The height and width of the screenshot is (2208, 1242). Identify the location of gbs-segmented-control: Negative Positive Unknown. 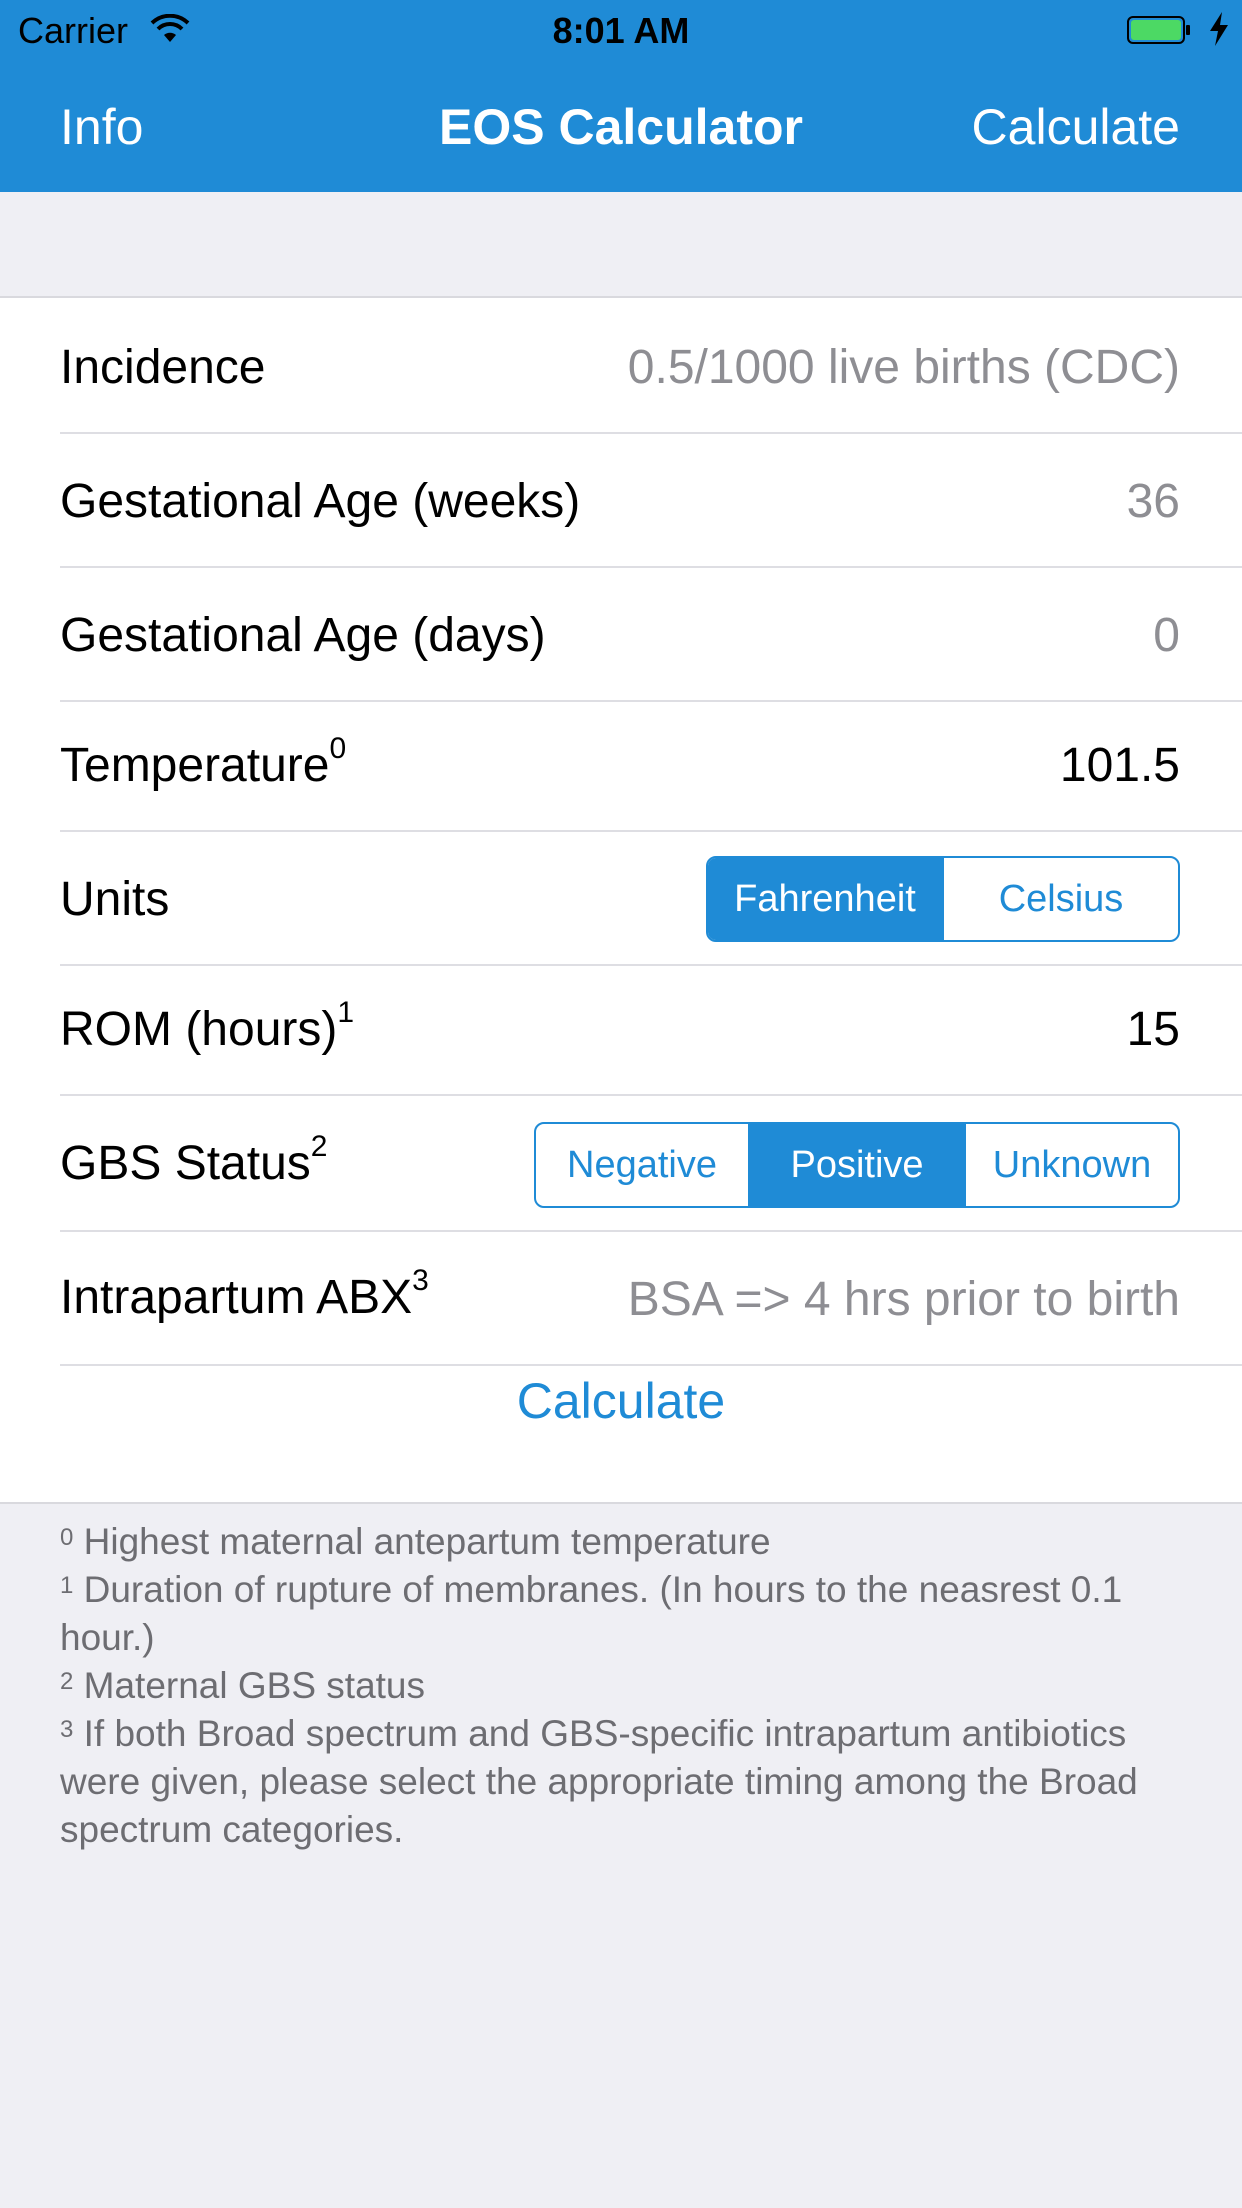
(857, 1165).